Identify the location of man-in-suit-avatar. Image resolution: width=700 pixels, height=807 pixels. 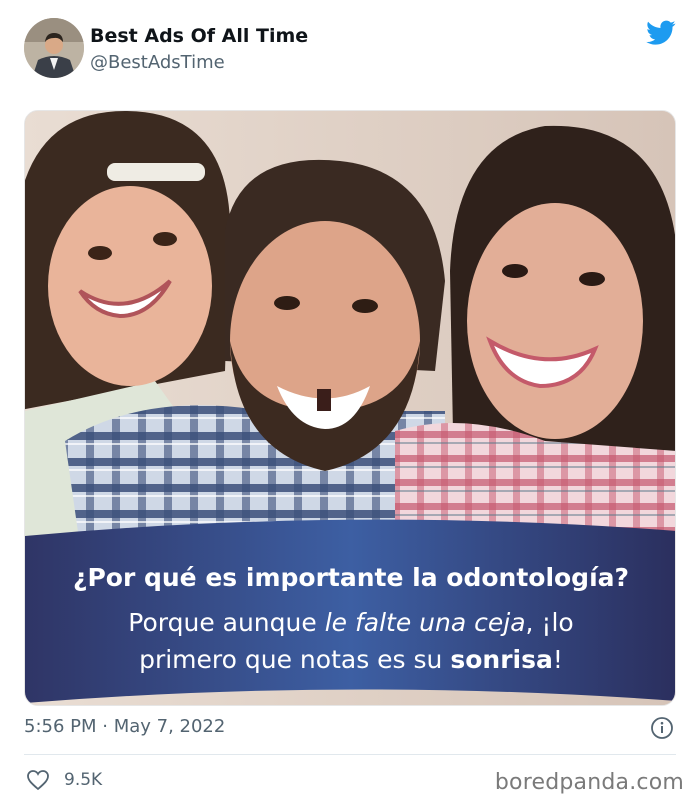
(54, 48).